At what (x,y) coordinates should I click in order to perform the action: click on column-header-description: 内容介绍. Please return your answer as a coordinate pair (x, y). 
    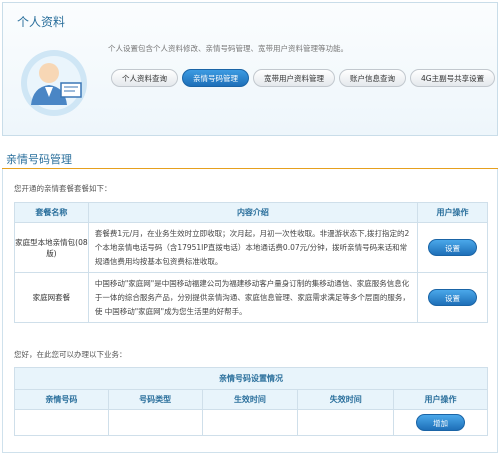
    Looking at the image, I should click on (253, 212).